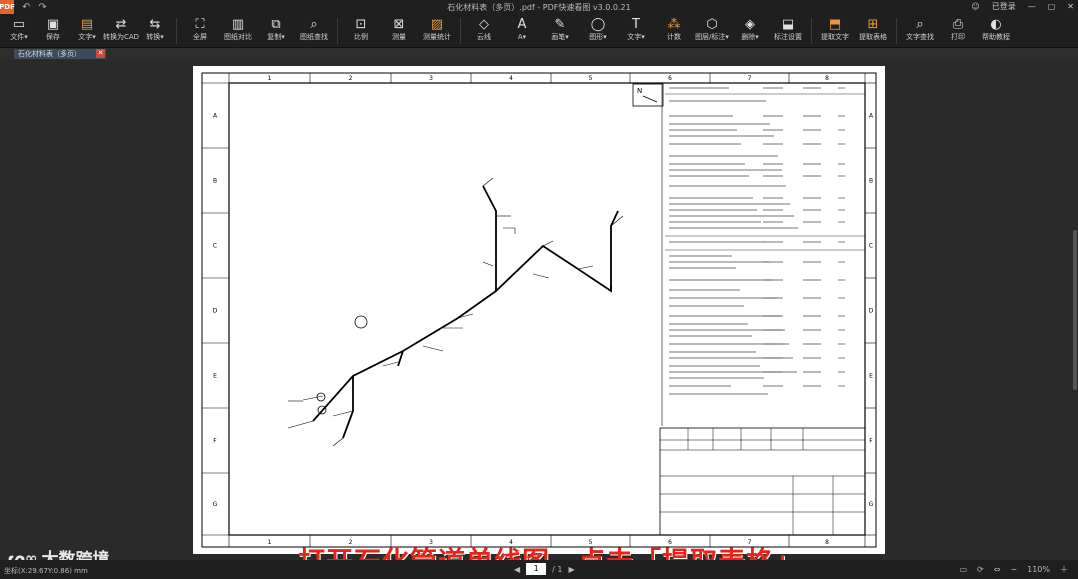 The height and width of the screenshot is (579, 1078). I want to click on window-title: 石化材料表（多页）.pdf - PDF快速看图 v3.0.0.21, so click(539, 7).